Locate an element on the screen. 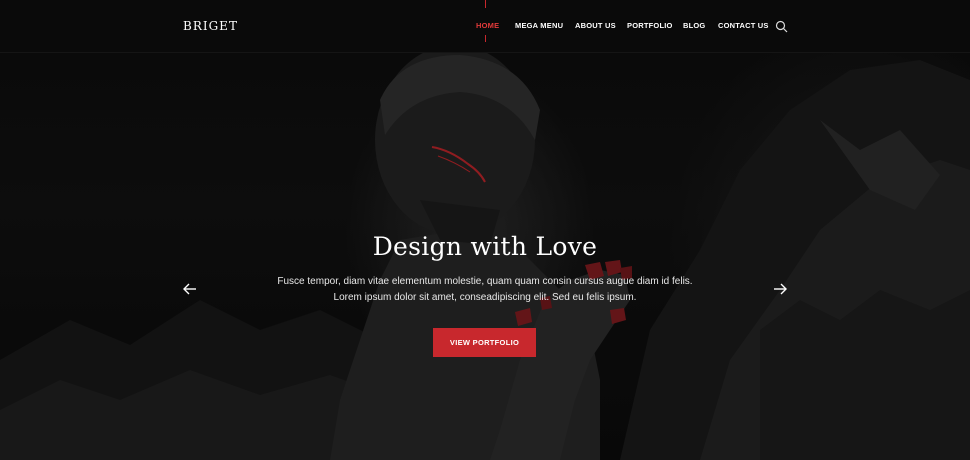 The width and height of the screenshot is (970, 460). nav-item-home: HOME is located at coordinates (487, 25).